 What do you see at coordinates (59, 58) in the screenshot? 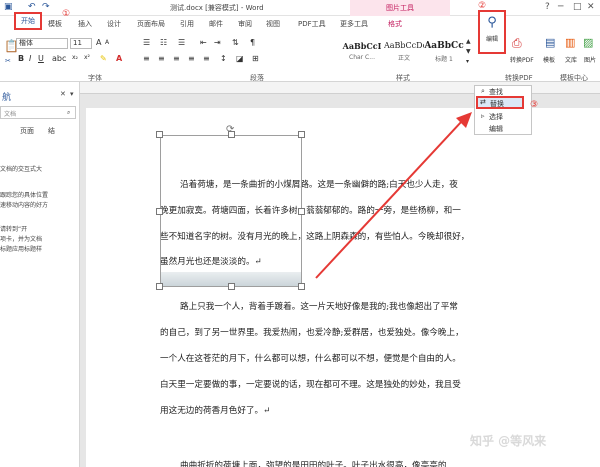
I see `strikethrough-icon: abc` at bounding box center [59, 58].